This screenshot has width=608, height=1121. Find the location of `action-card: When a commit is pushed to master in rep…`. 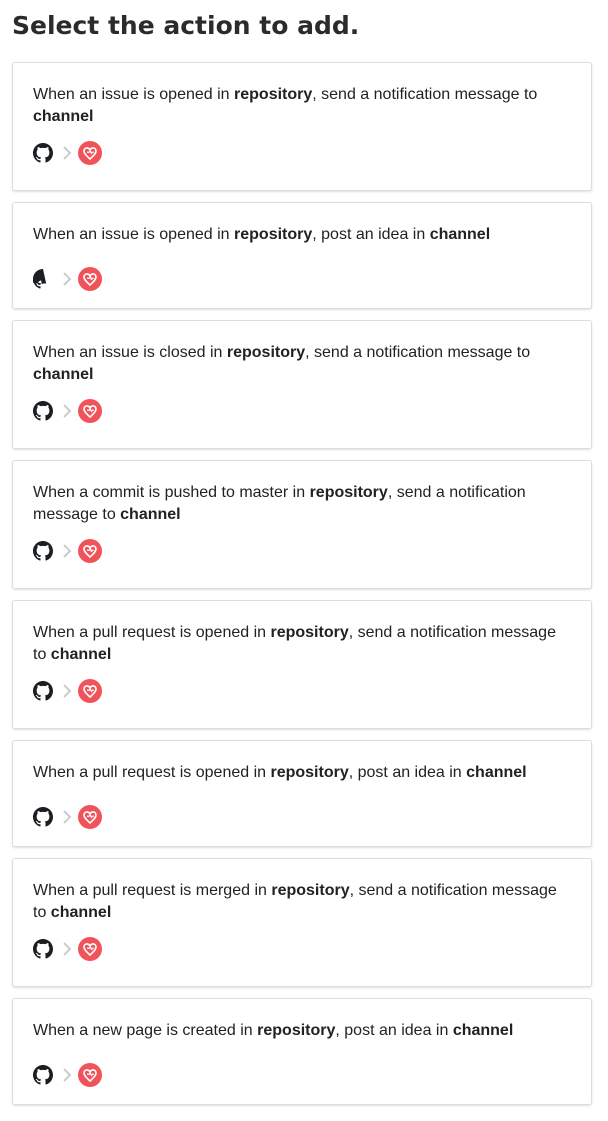

action-card: When a commit is pushed to master in rep… is located at coordinates (302, 524).